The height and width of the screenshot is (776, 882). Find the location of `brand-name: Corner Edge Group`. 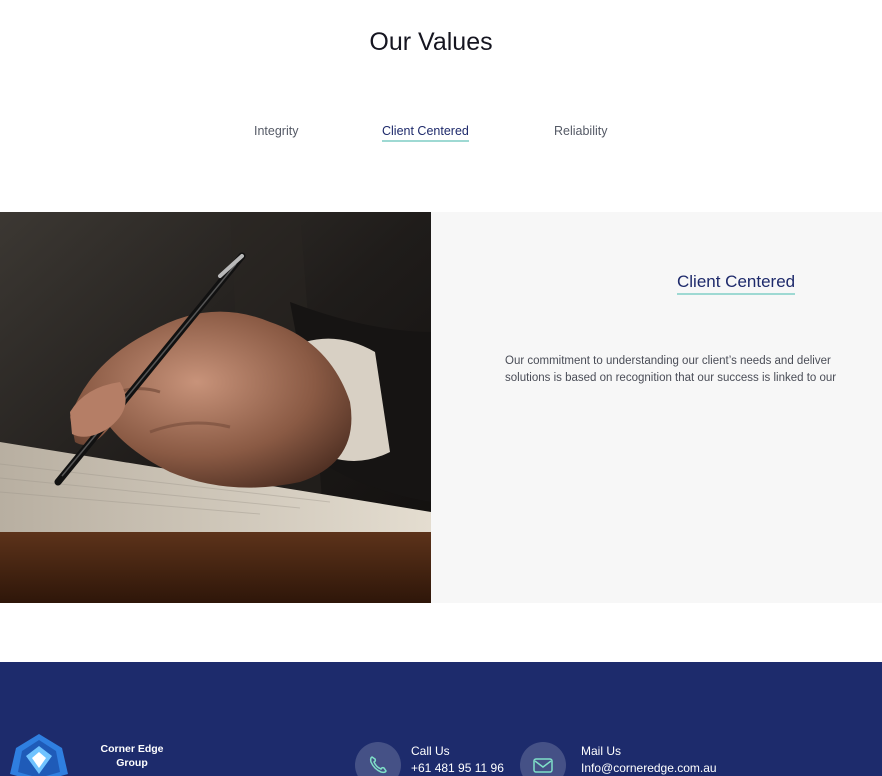

brand-name: Corner Edge Group is located at coordinates (132, 756).